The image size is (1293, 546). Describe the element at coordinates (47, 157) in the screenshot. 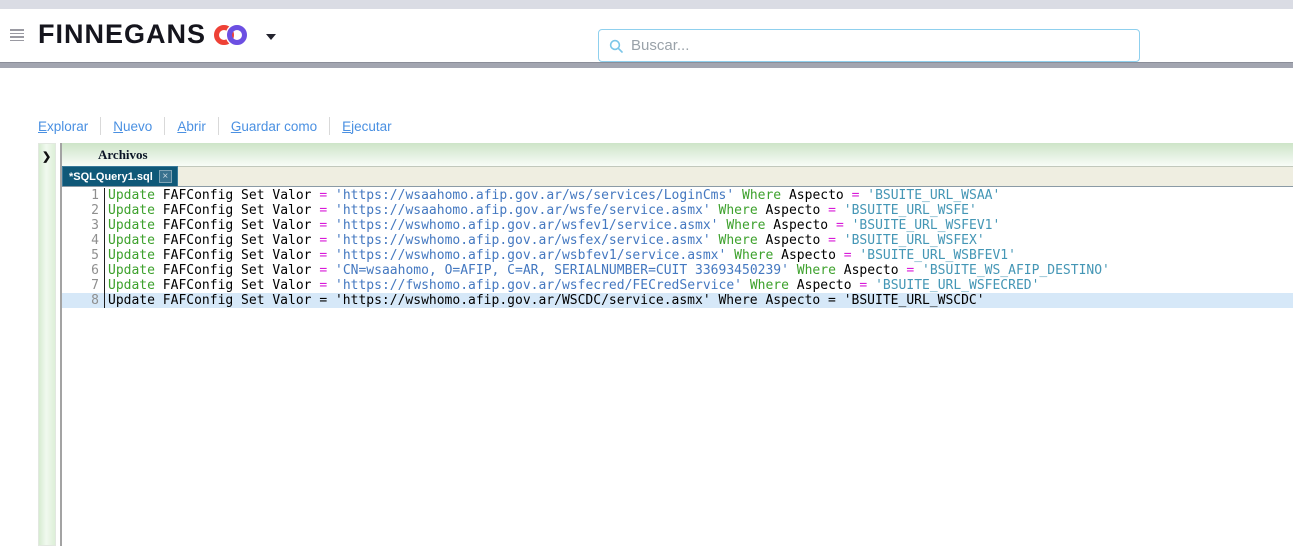

I see `chevron-right-icon: ❯` at that location.